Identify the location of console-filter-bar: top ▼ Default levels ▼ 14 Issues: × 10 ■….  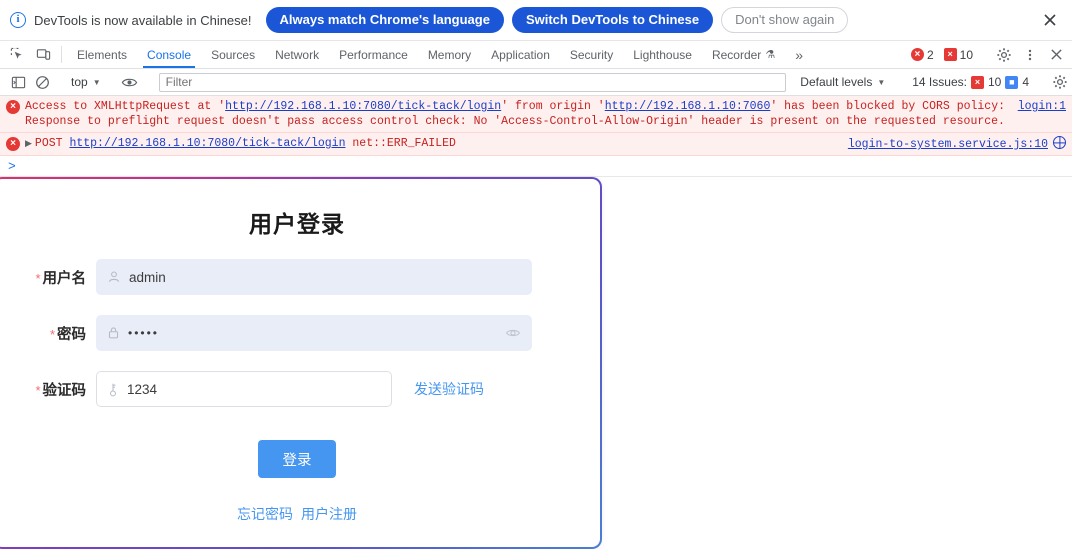
(536, 82).